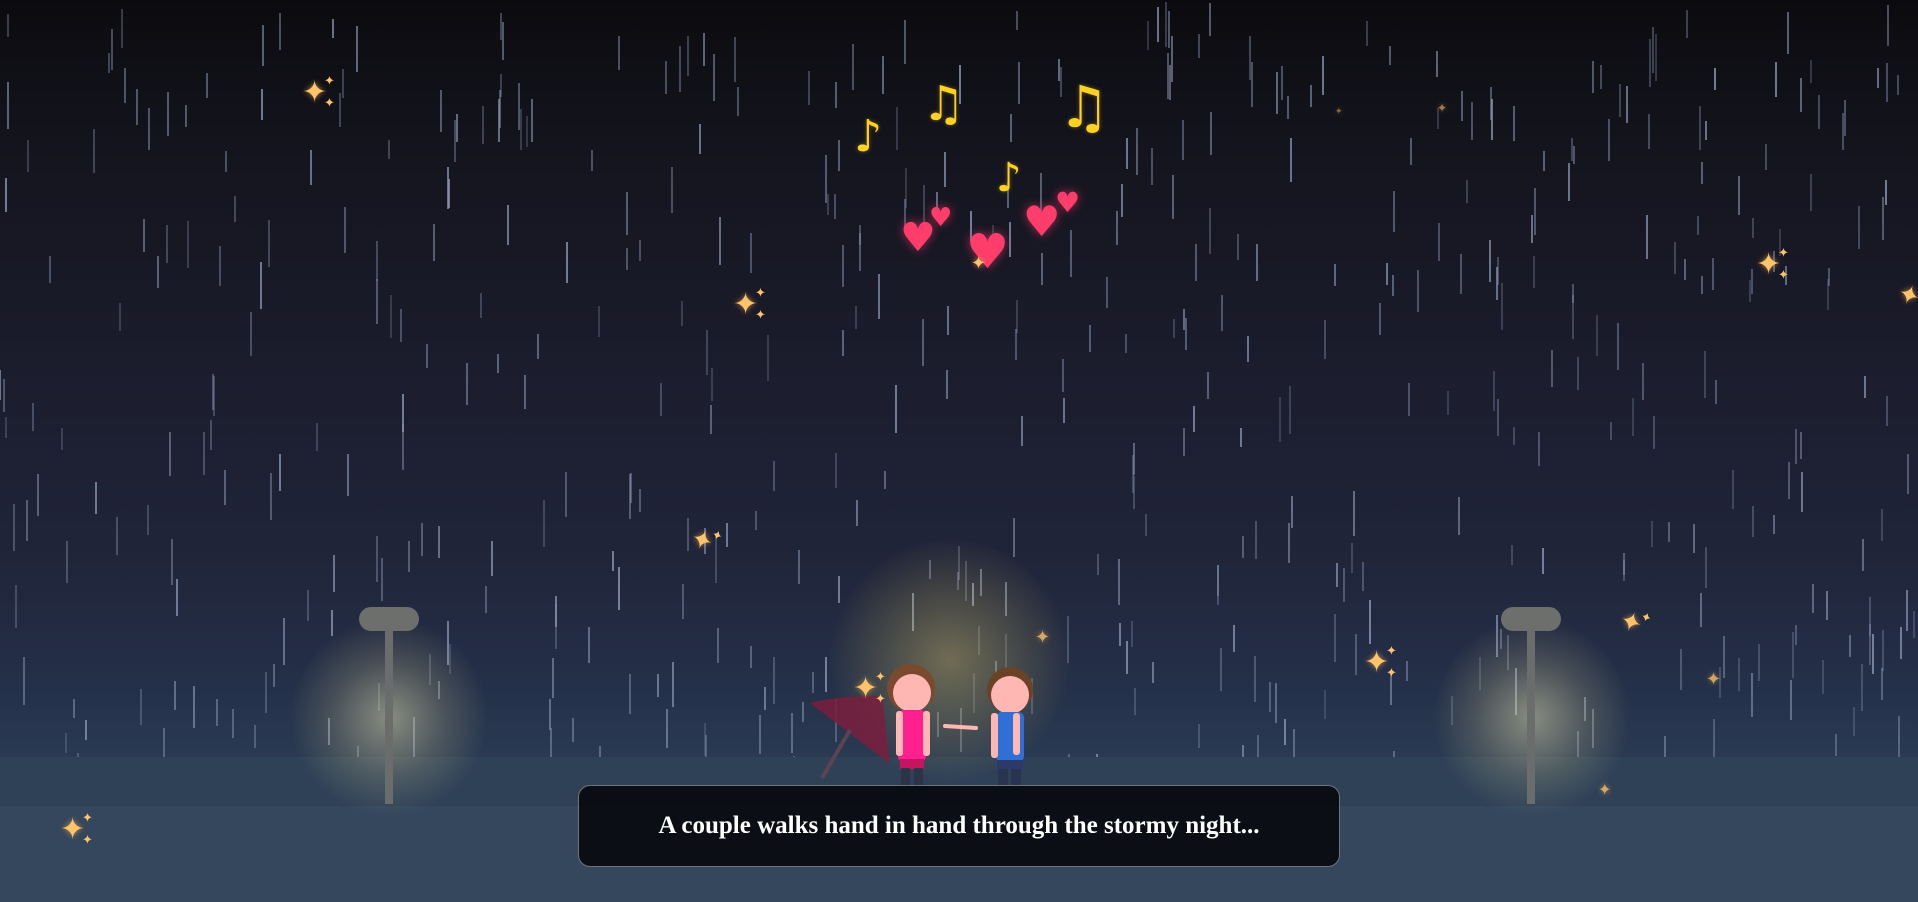 This screenshot has height=902, width=1918. What do you see at coordinates (911, 728) in the screenshot?
I see `girl-character` at bounding box center [911, 728].